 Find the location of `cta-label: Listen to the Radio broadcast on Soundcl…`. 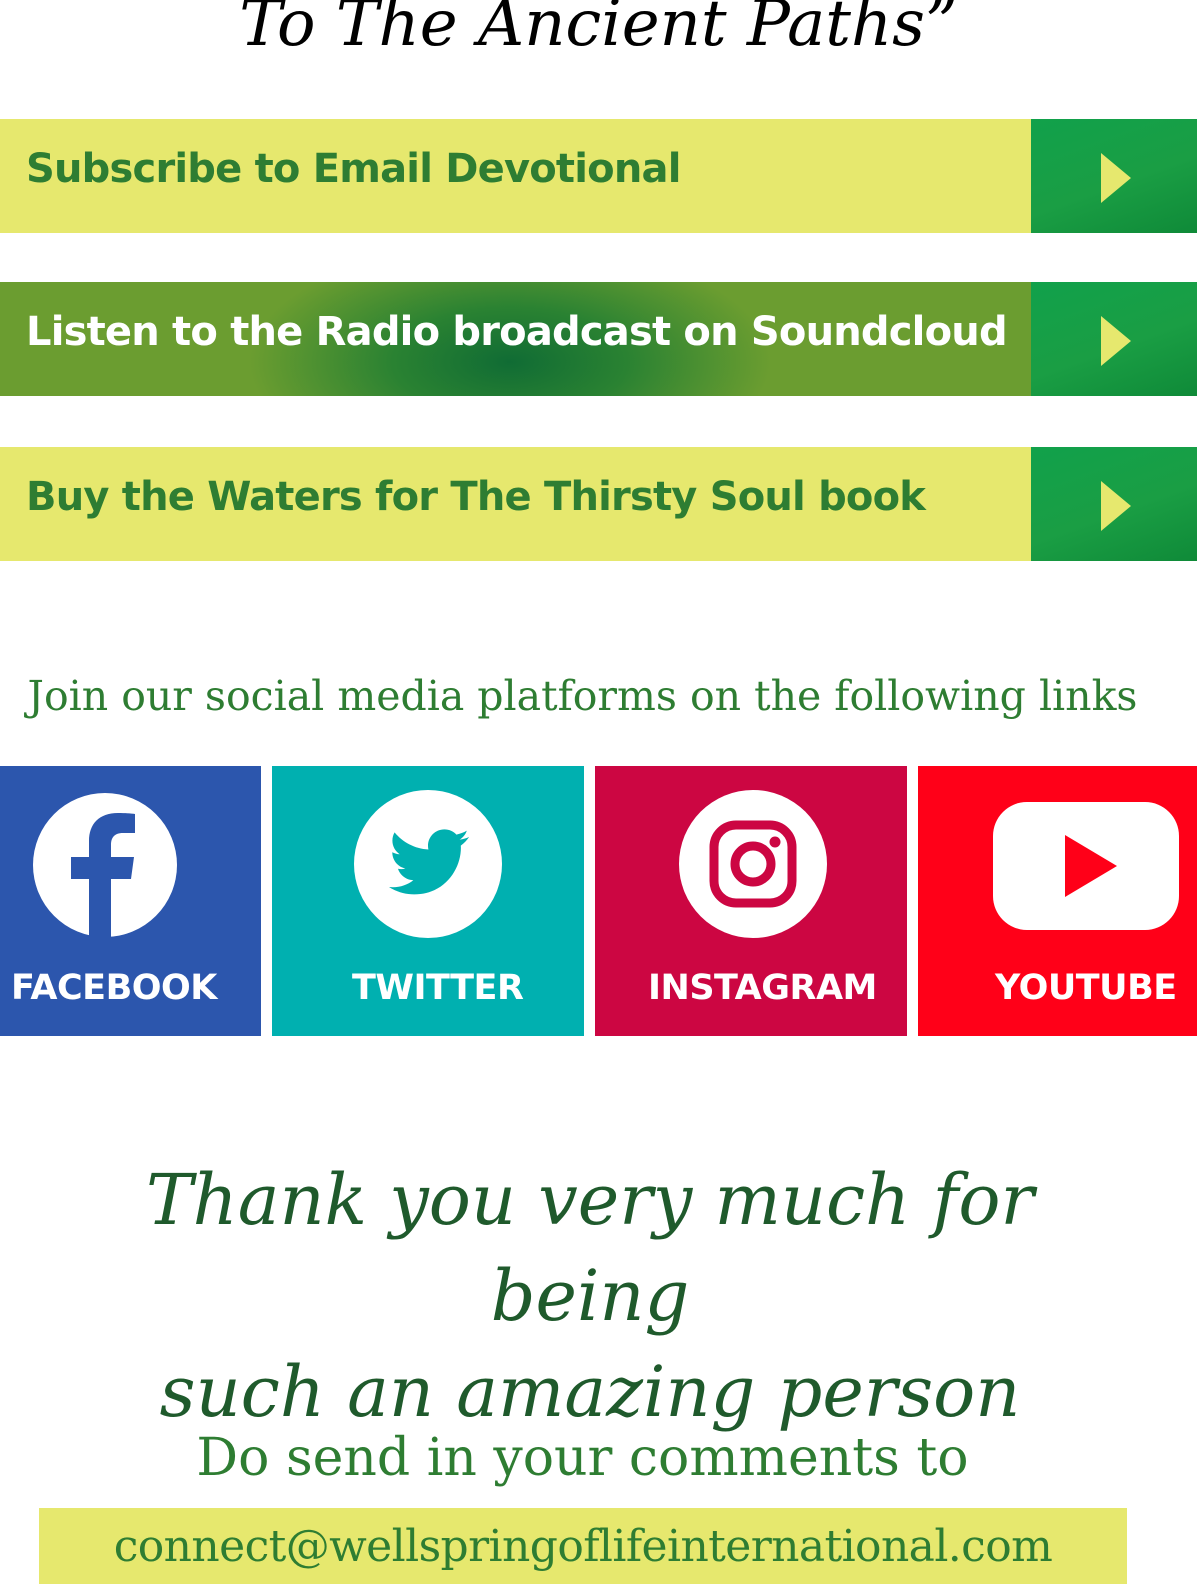

cta-label: Listen to the Radio broadcast on Soundcl… is located at coordinates (517, 332).